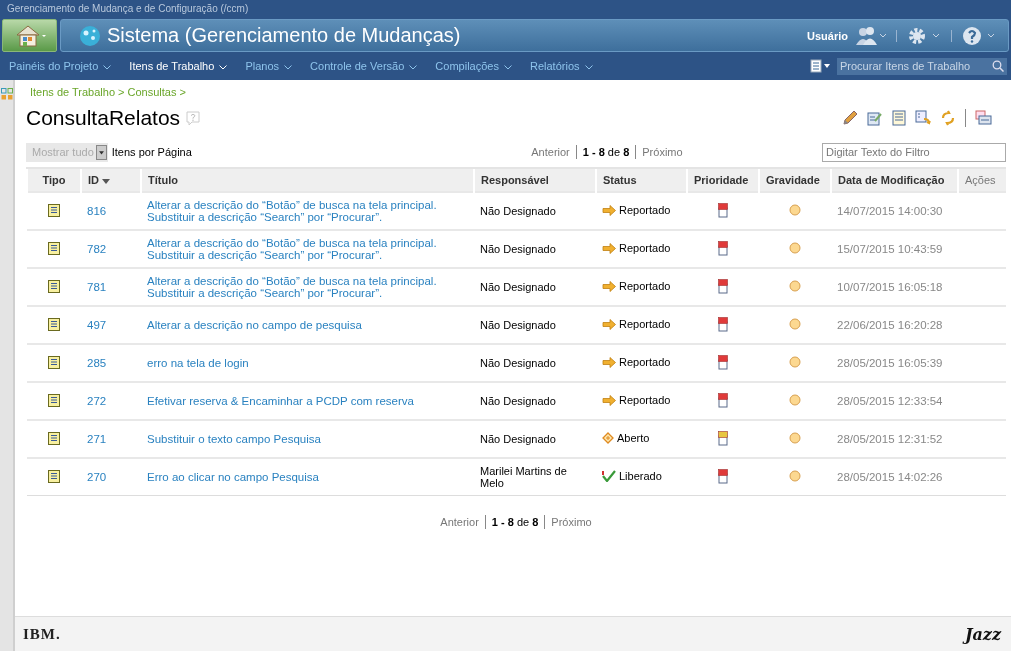  I want to click on id-link: 271, so click(111, 439).